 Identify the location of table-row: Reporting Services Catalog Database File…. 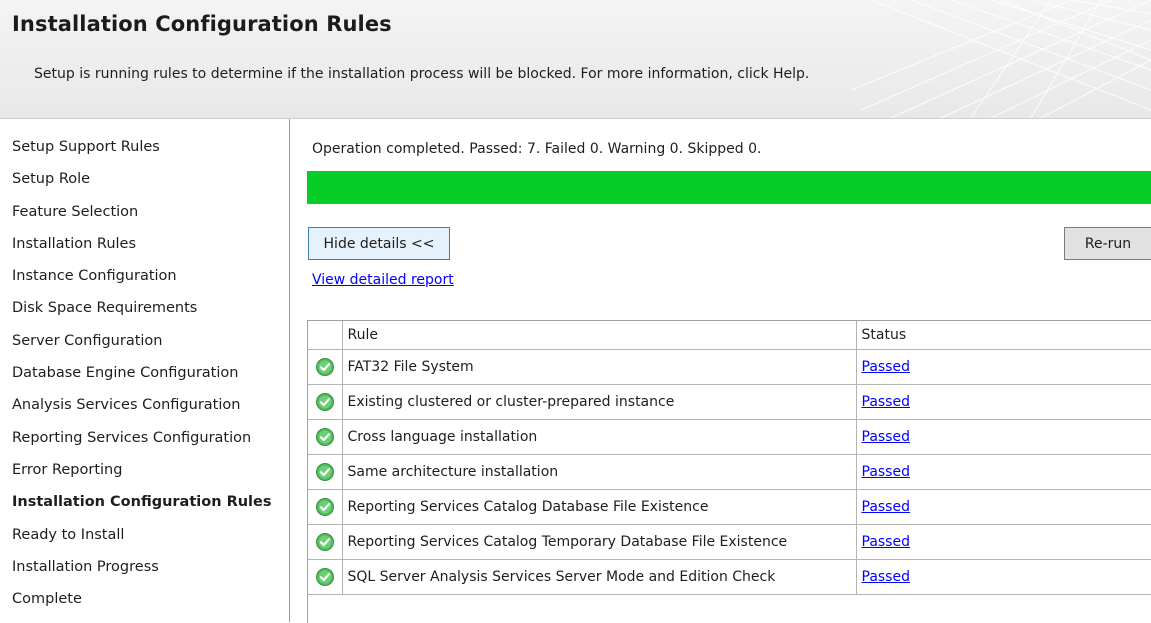
(729, 507).